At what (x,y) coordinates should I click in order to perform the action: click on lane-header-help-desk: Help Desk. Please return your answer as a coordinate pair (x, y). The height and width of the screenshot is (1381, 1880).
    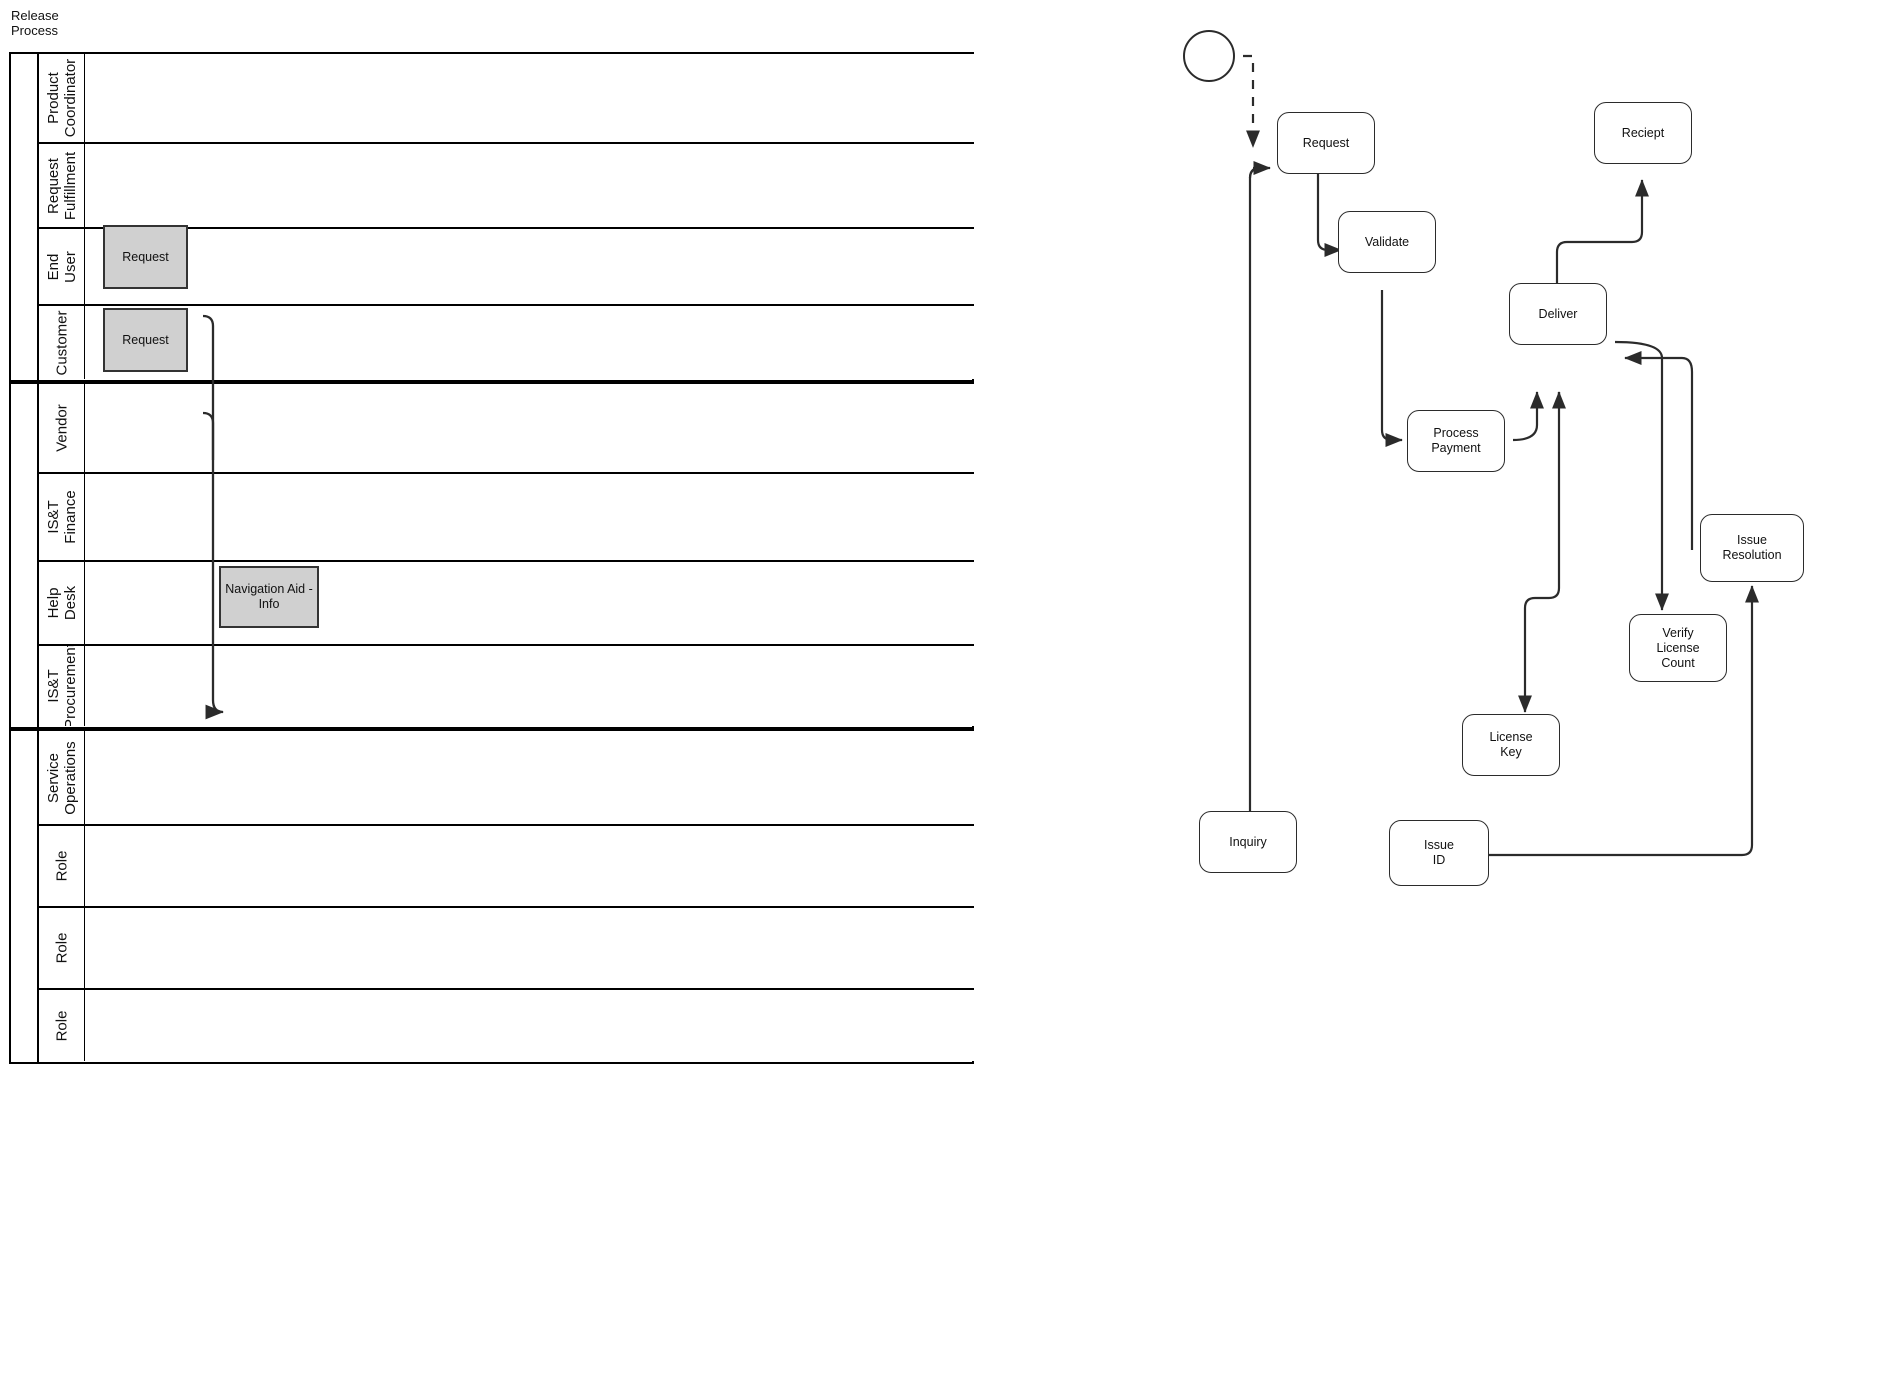
    Looking at the image, I should click on (62, 603).